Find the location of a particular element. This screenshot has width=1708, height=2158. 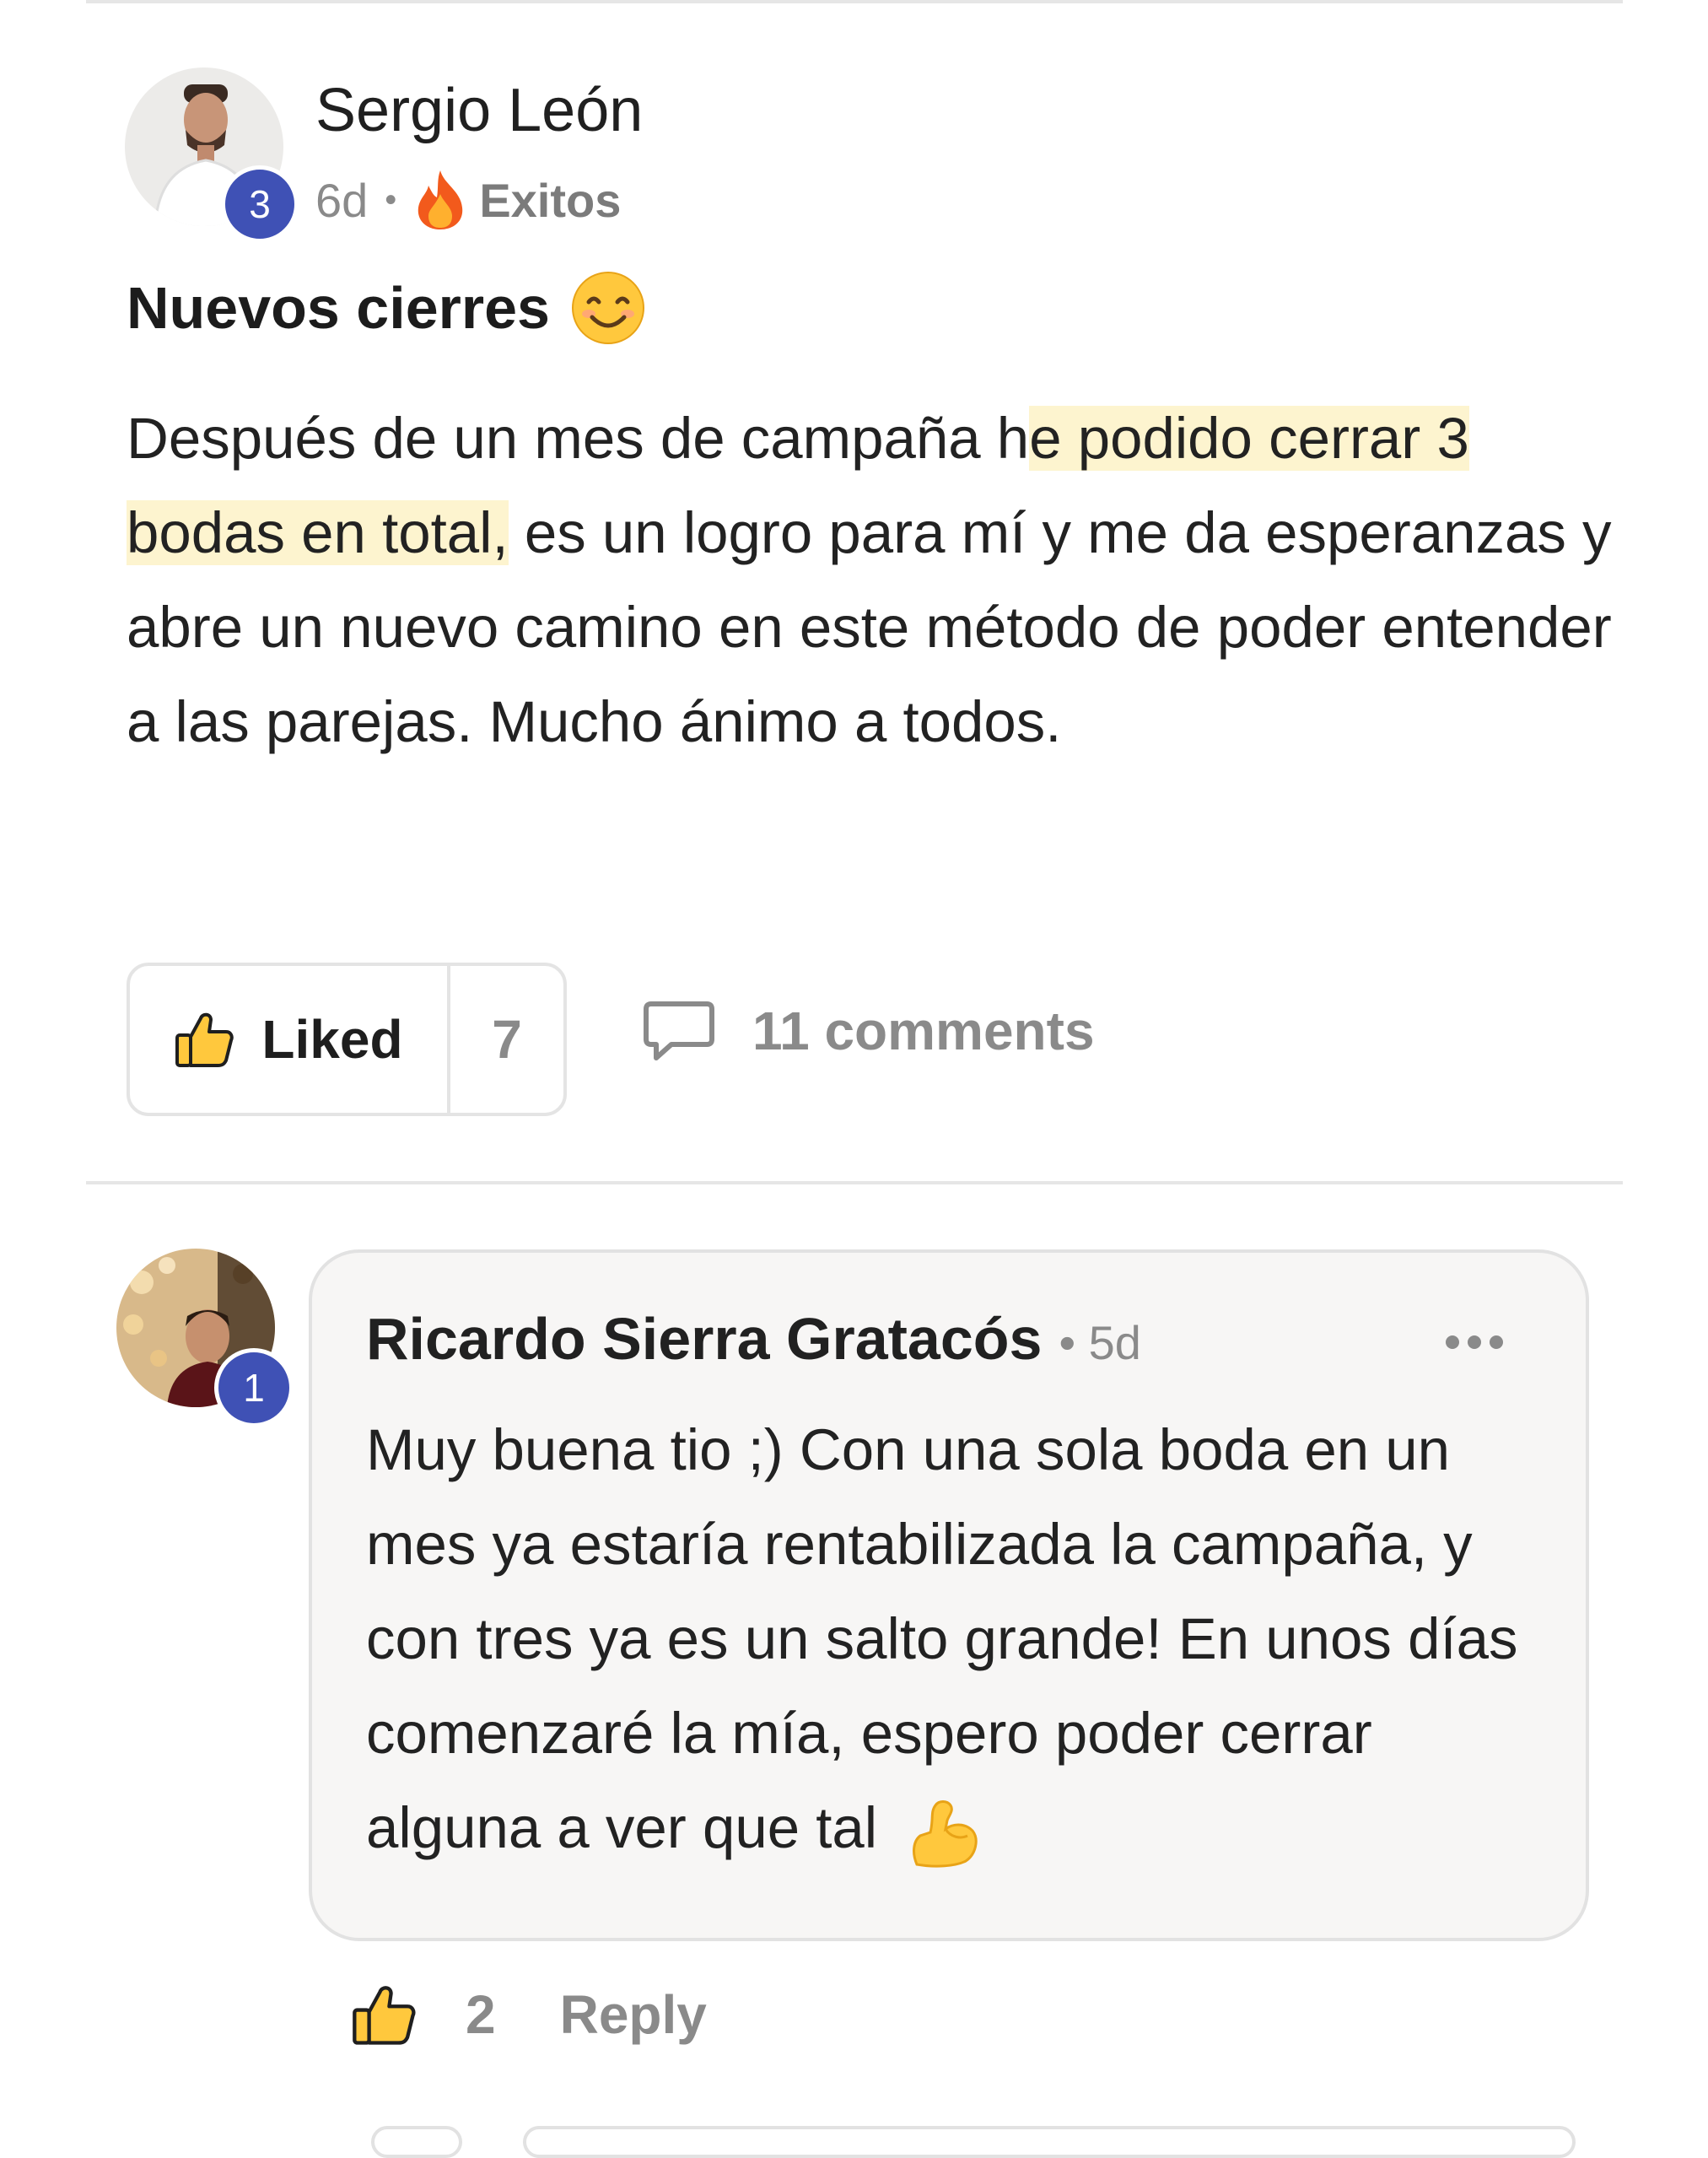

comment-bubble-icon is located at coordinates (679, 1031).